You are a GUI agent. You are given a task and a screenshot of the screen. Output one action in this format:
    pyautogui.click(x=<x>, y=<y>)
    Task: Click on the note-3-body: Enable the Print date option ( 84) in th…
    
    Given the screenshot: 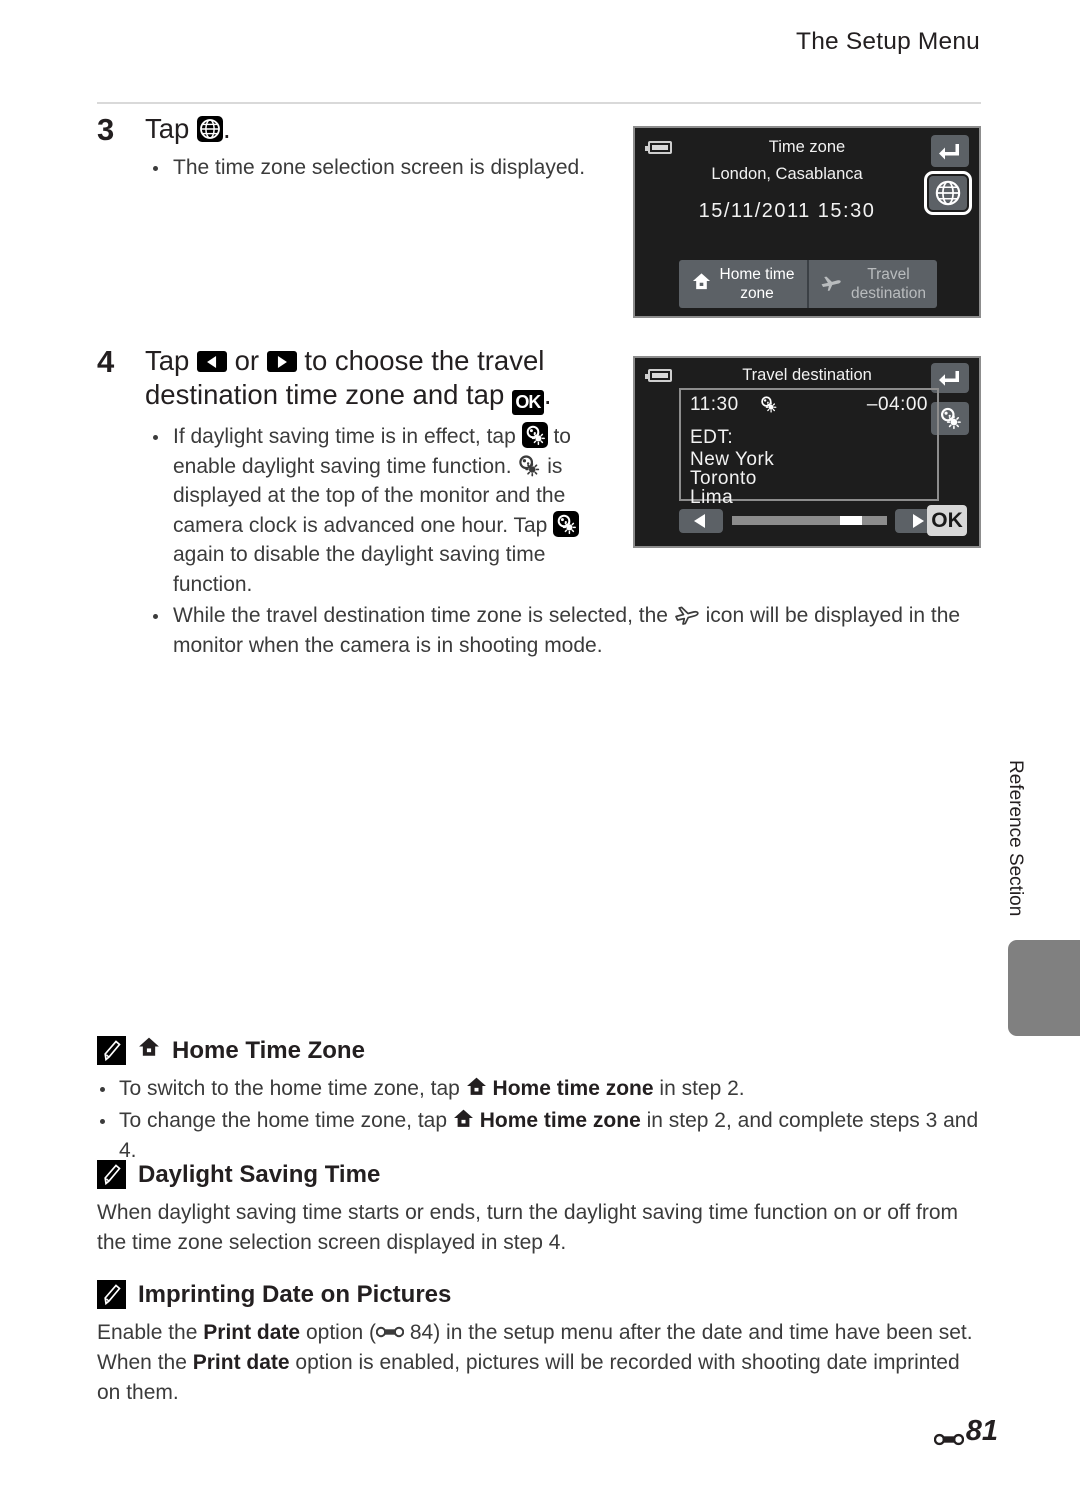 What is the action you would take?
    pyautogui.click(x=539, y=1363)
    